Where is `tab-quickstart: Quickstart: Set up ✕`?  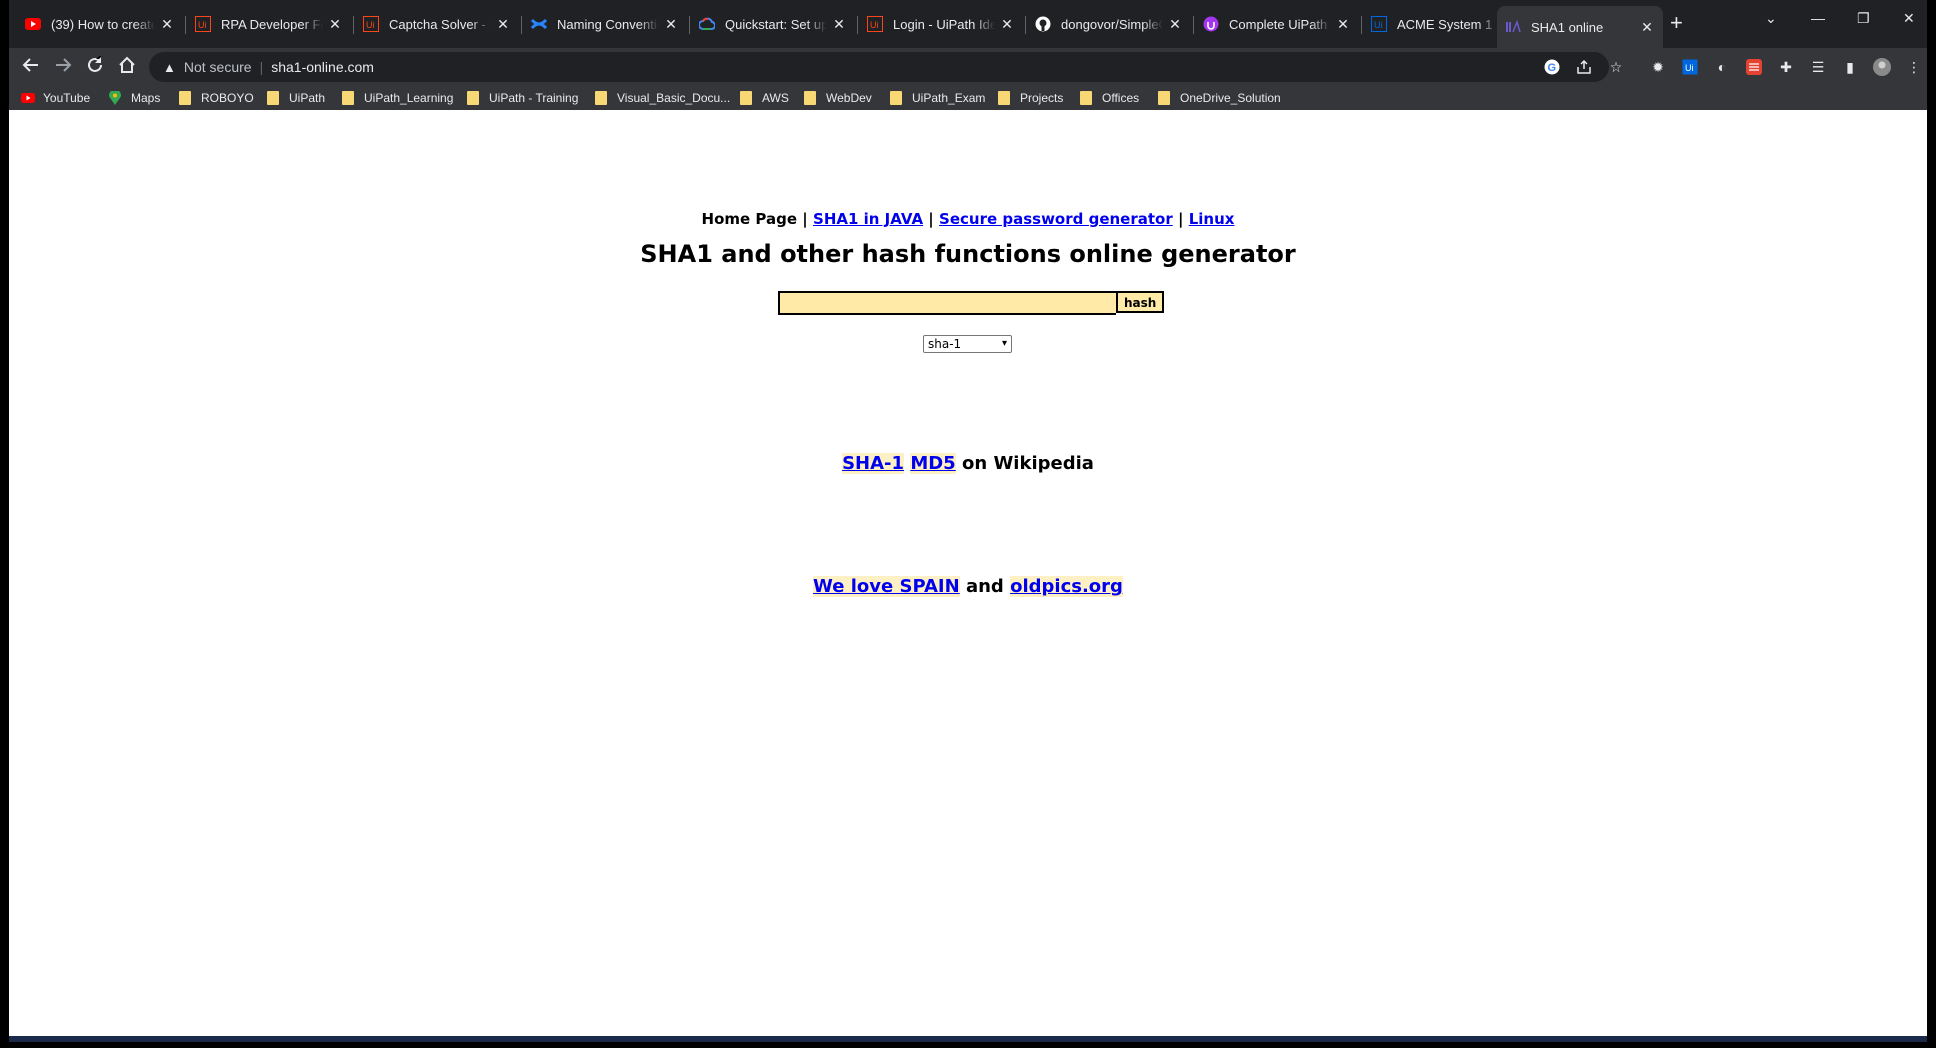 tab-quickstart: Quickstart: Set up ✕ is located at coordinates (773, 24).